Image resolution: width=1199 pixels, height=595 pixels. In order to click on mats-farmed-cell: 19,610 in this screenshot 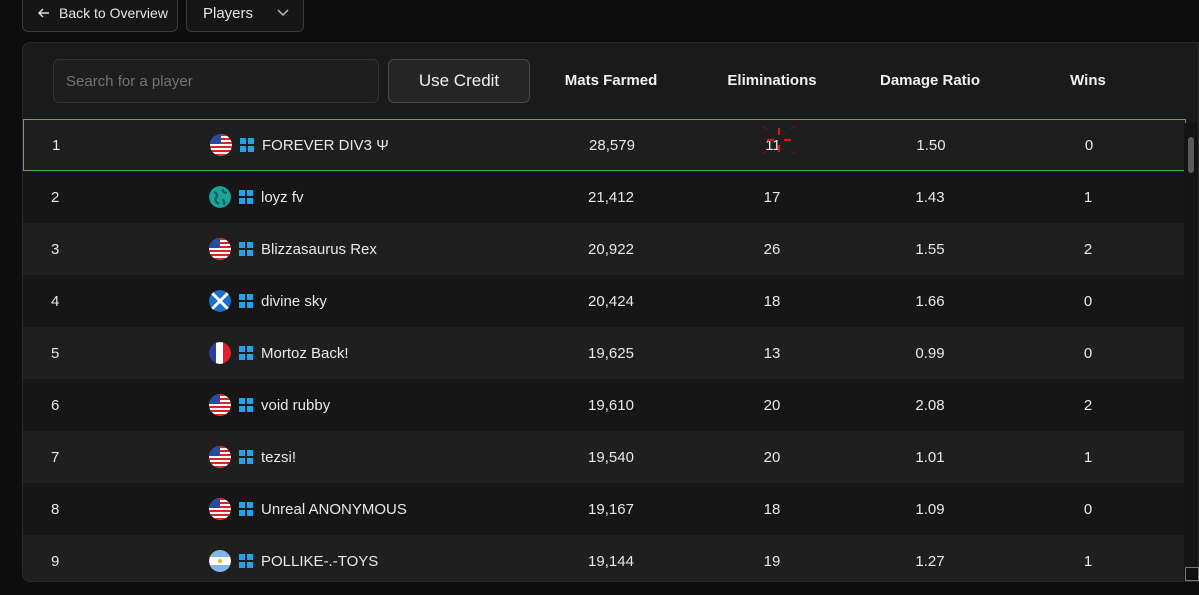, I will do `click(611, 405)`.